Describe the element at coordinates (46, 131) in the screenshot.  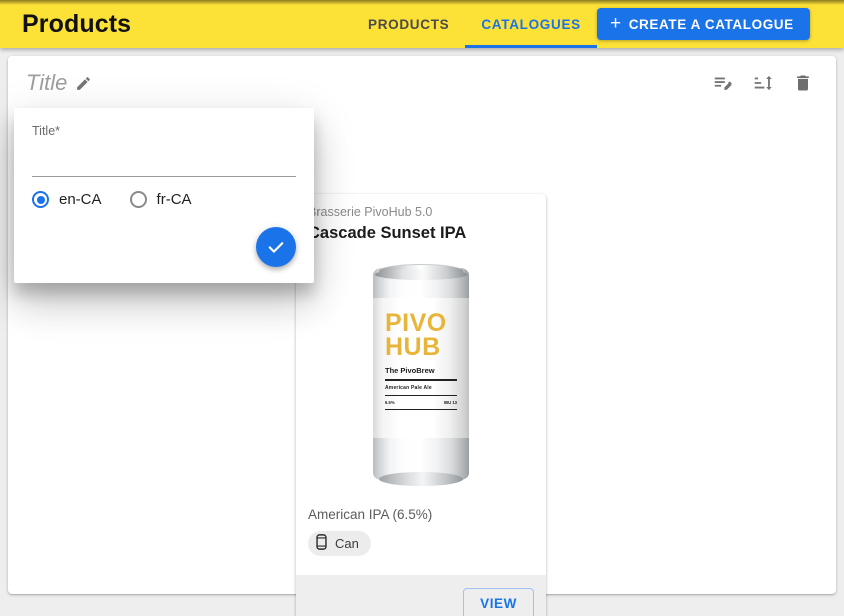
I see `title-field-label: Title*` at that location.